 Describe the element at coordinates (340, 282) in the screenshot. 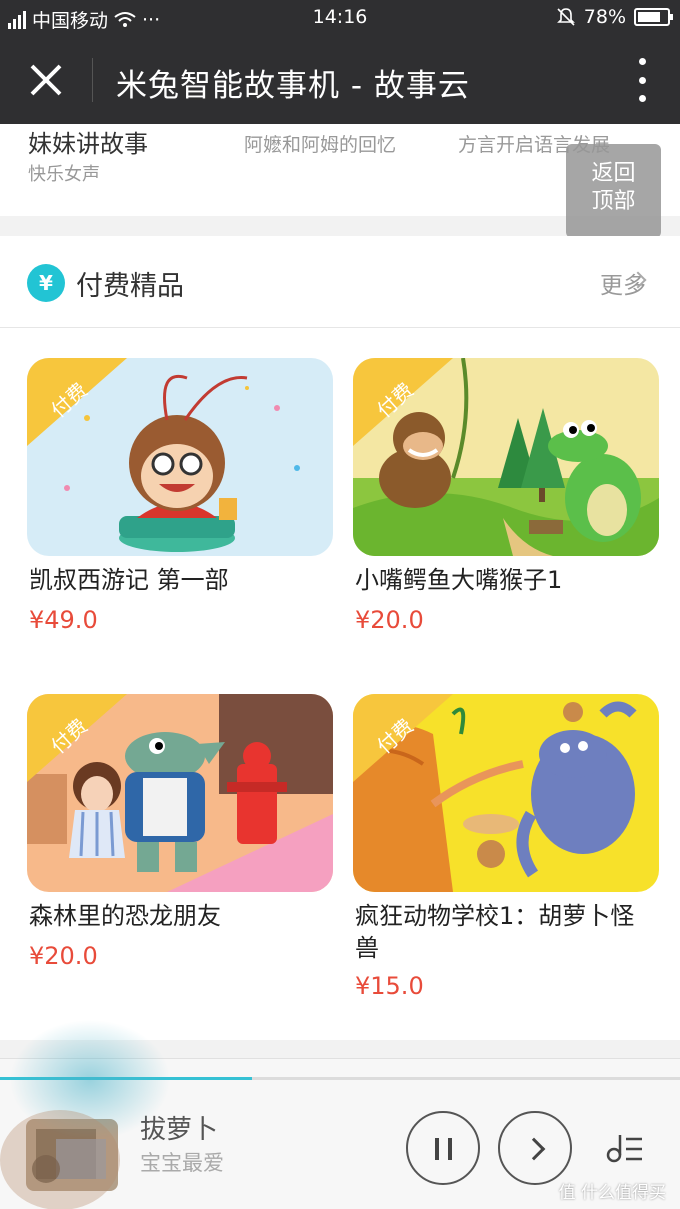

I see `section-header: ¥ 付费精品 更多` at that location.